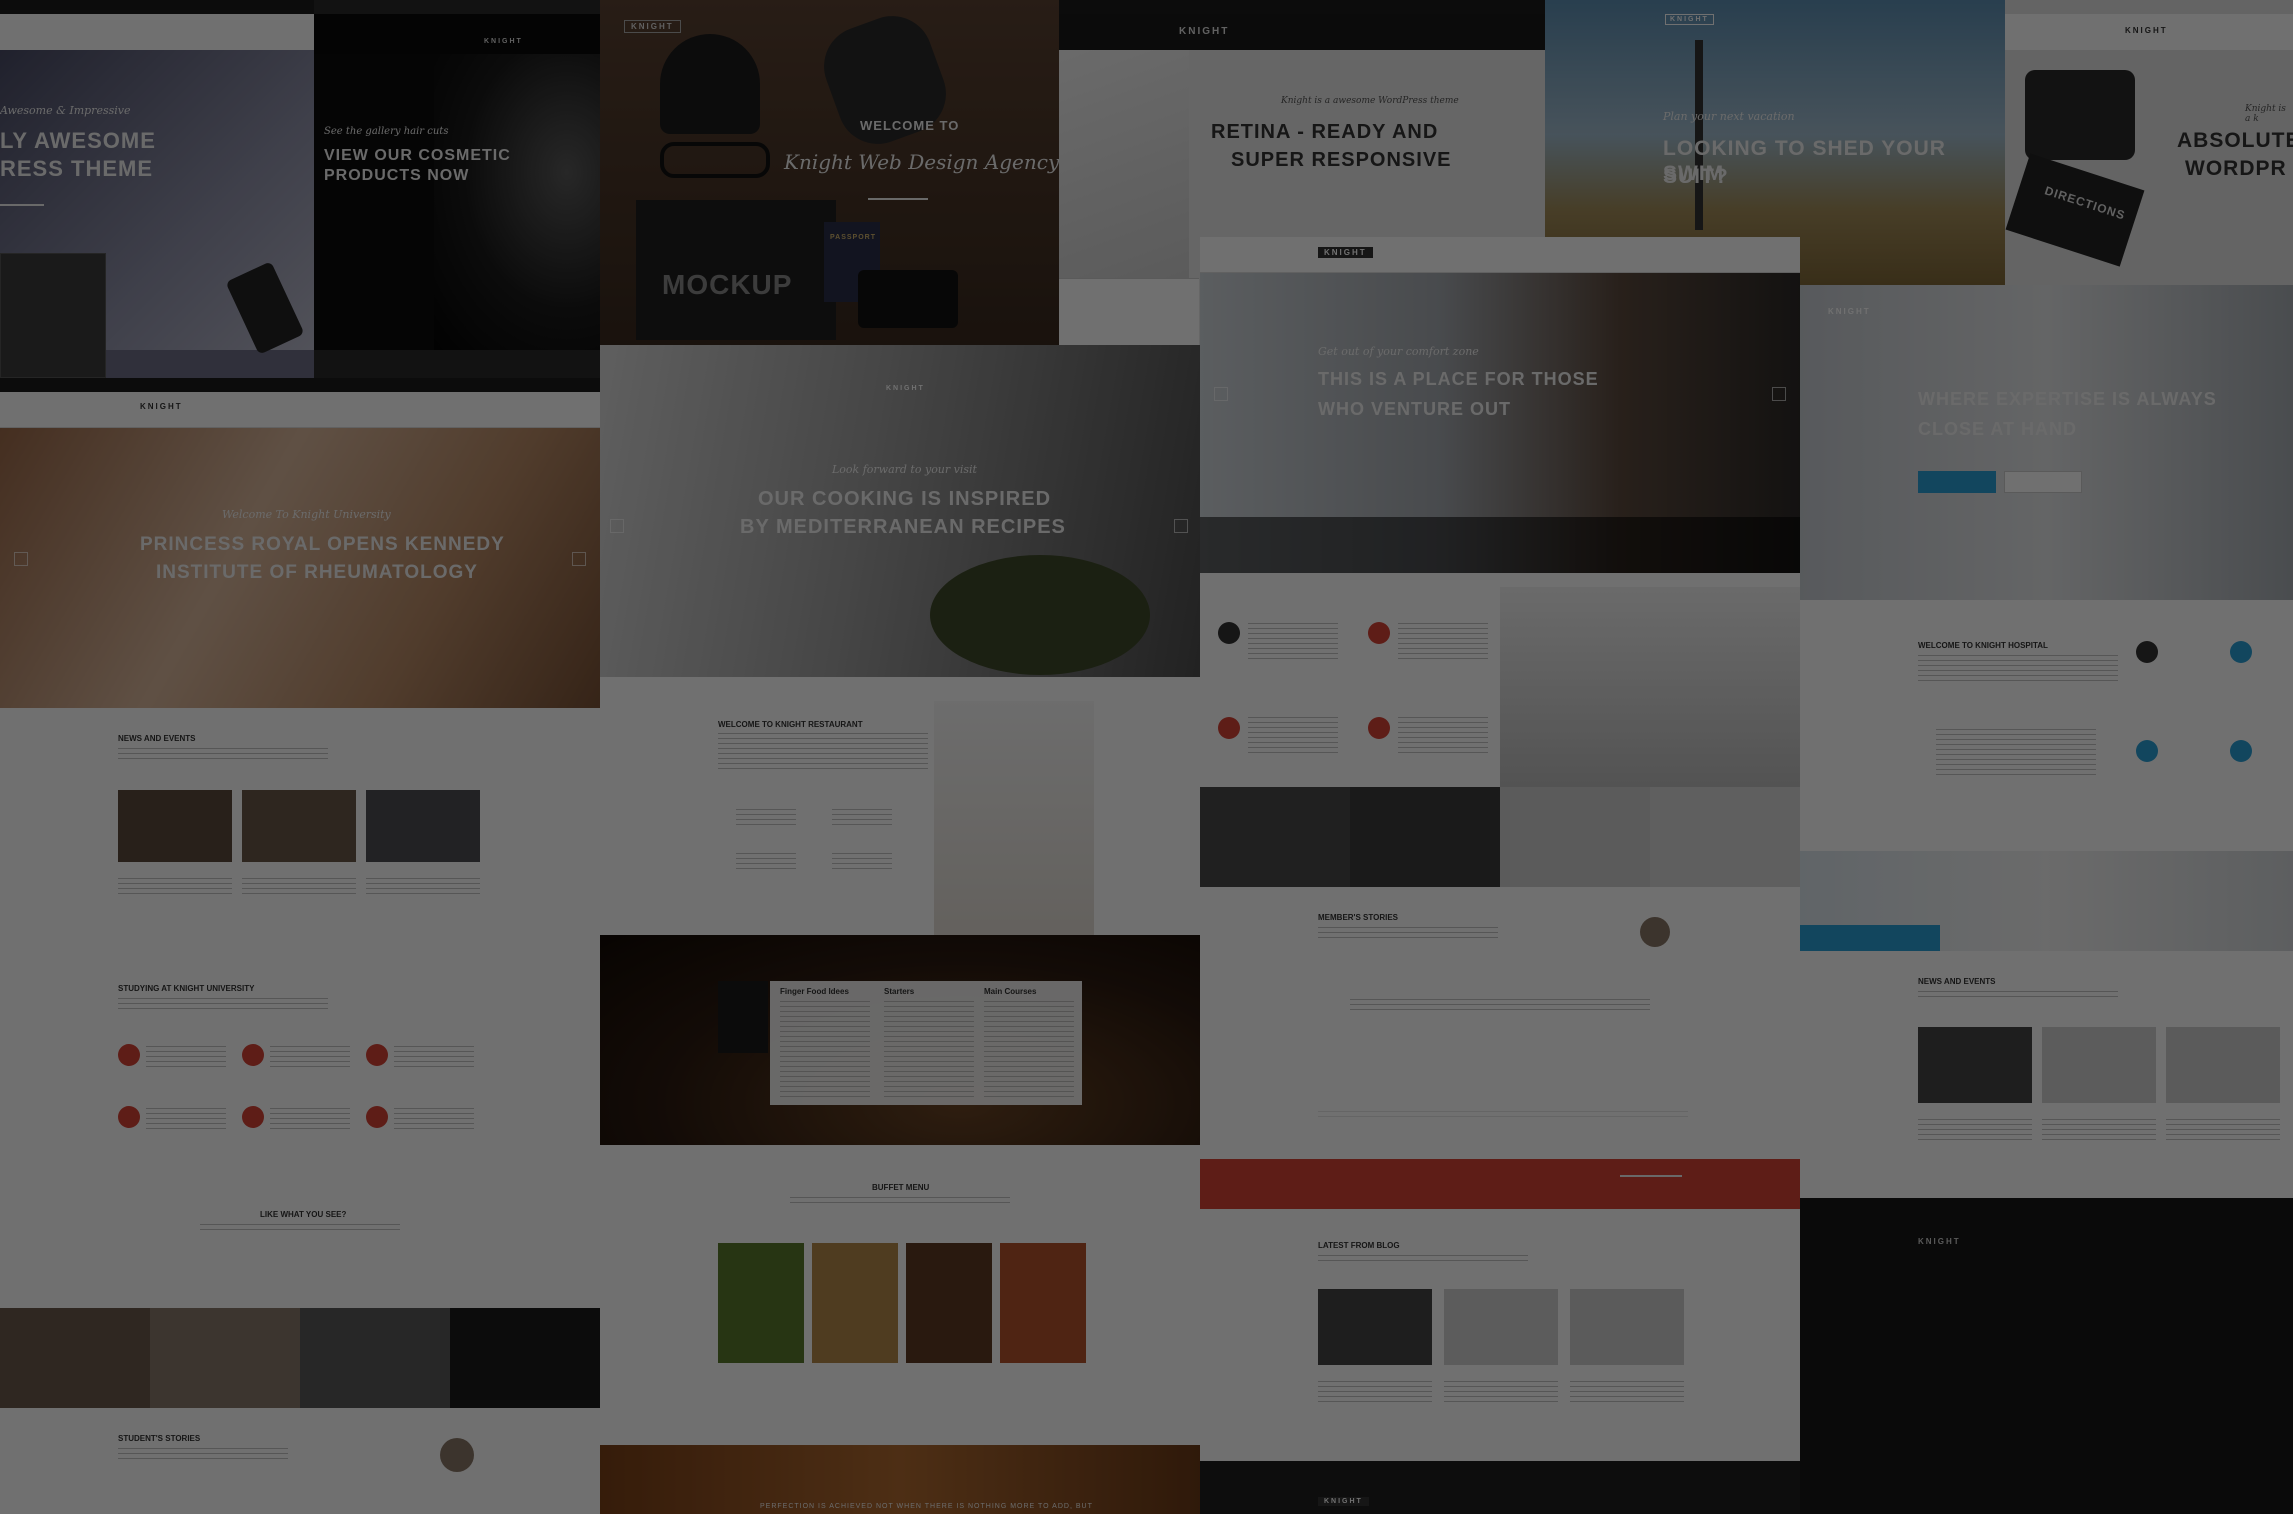 This screenshot has width=2293, height=1514. I want to click on menu-col-3-heading: Main Courses, so click(1010, 991).